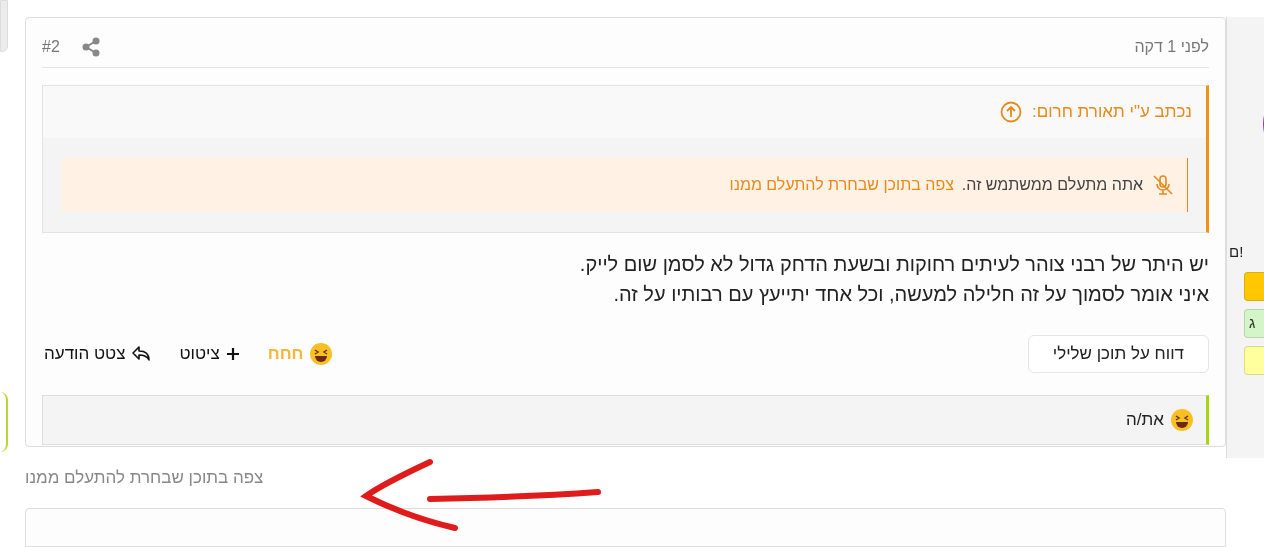  What do you see at coordinates (1118, 354) in the screenshot?
I see `report-button: דווח על תוכן שלילי` at bounding box center [1118, 354].